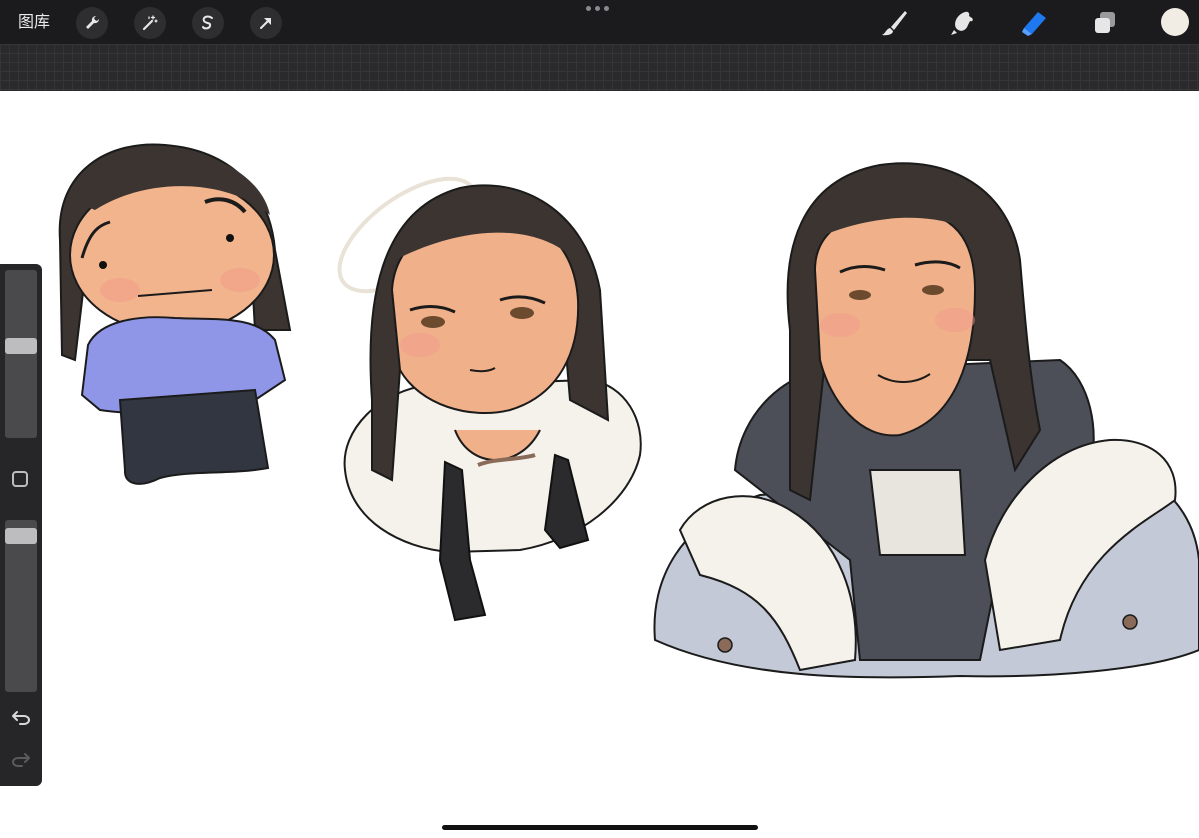  I want to click on layers-tool, so click(1105, 23).